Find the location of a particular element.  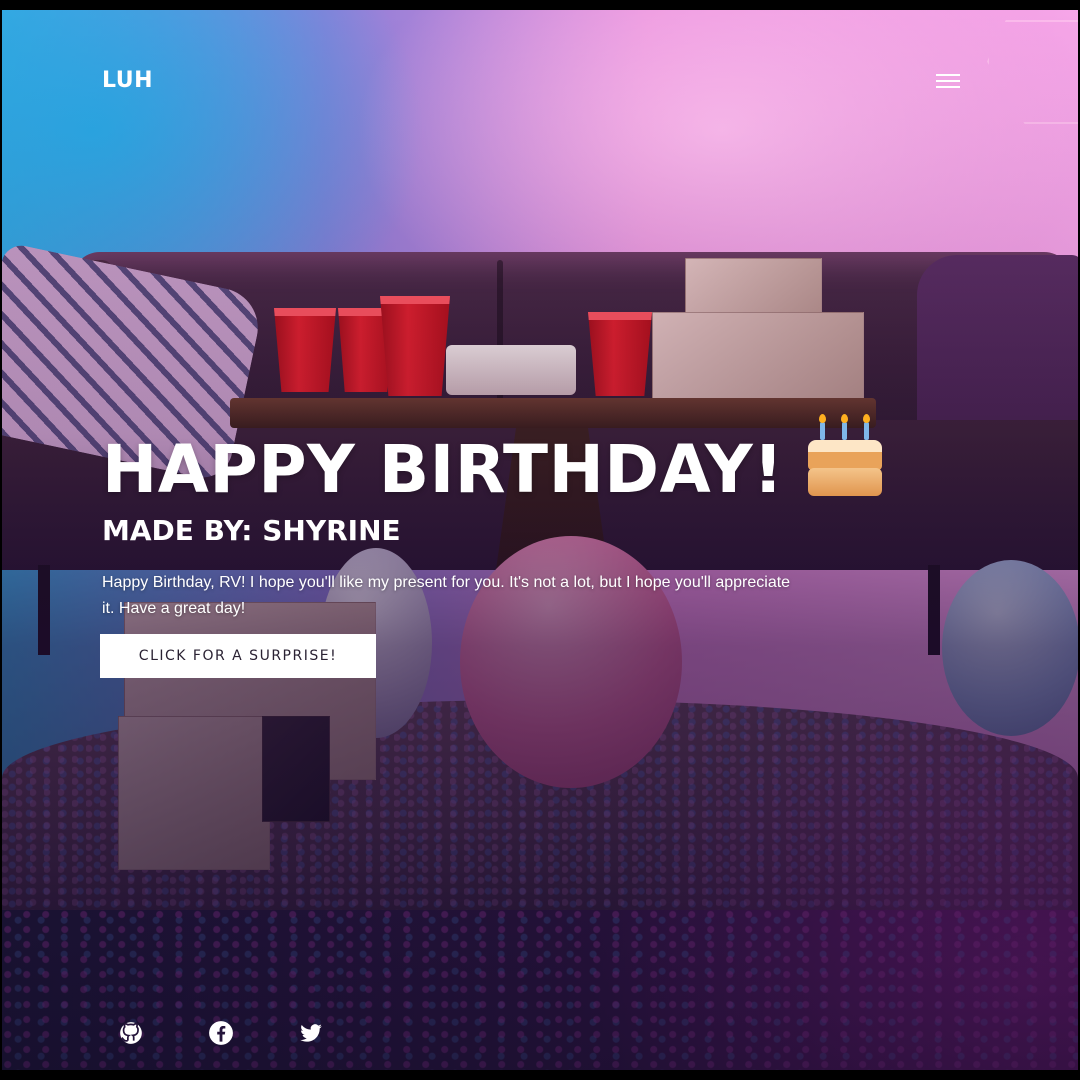

birthday-cake-icon is located at coordinates (845, 455).